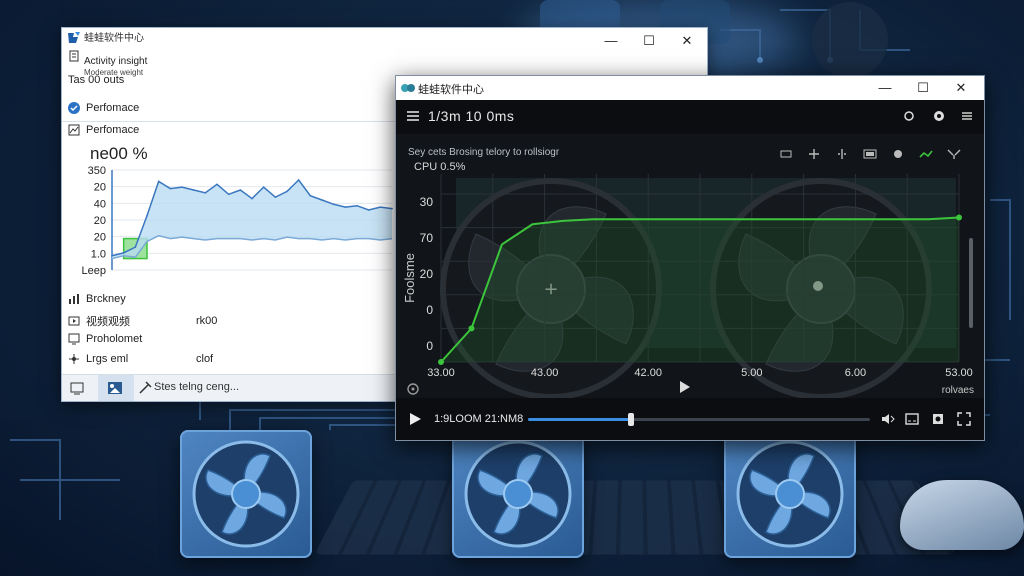  I want to click on mouse, so click(962, 515).